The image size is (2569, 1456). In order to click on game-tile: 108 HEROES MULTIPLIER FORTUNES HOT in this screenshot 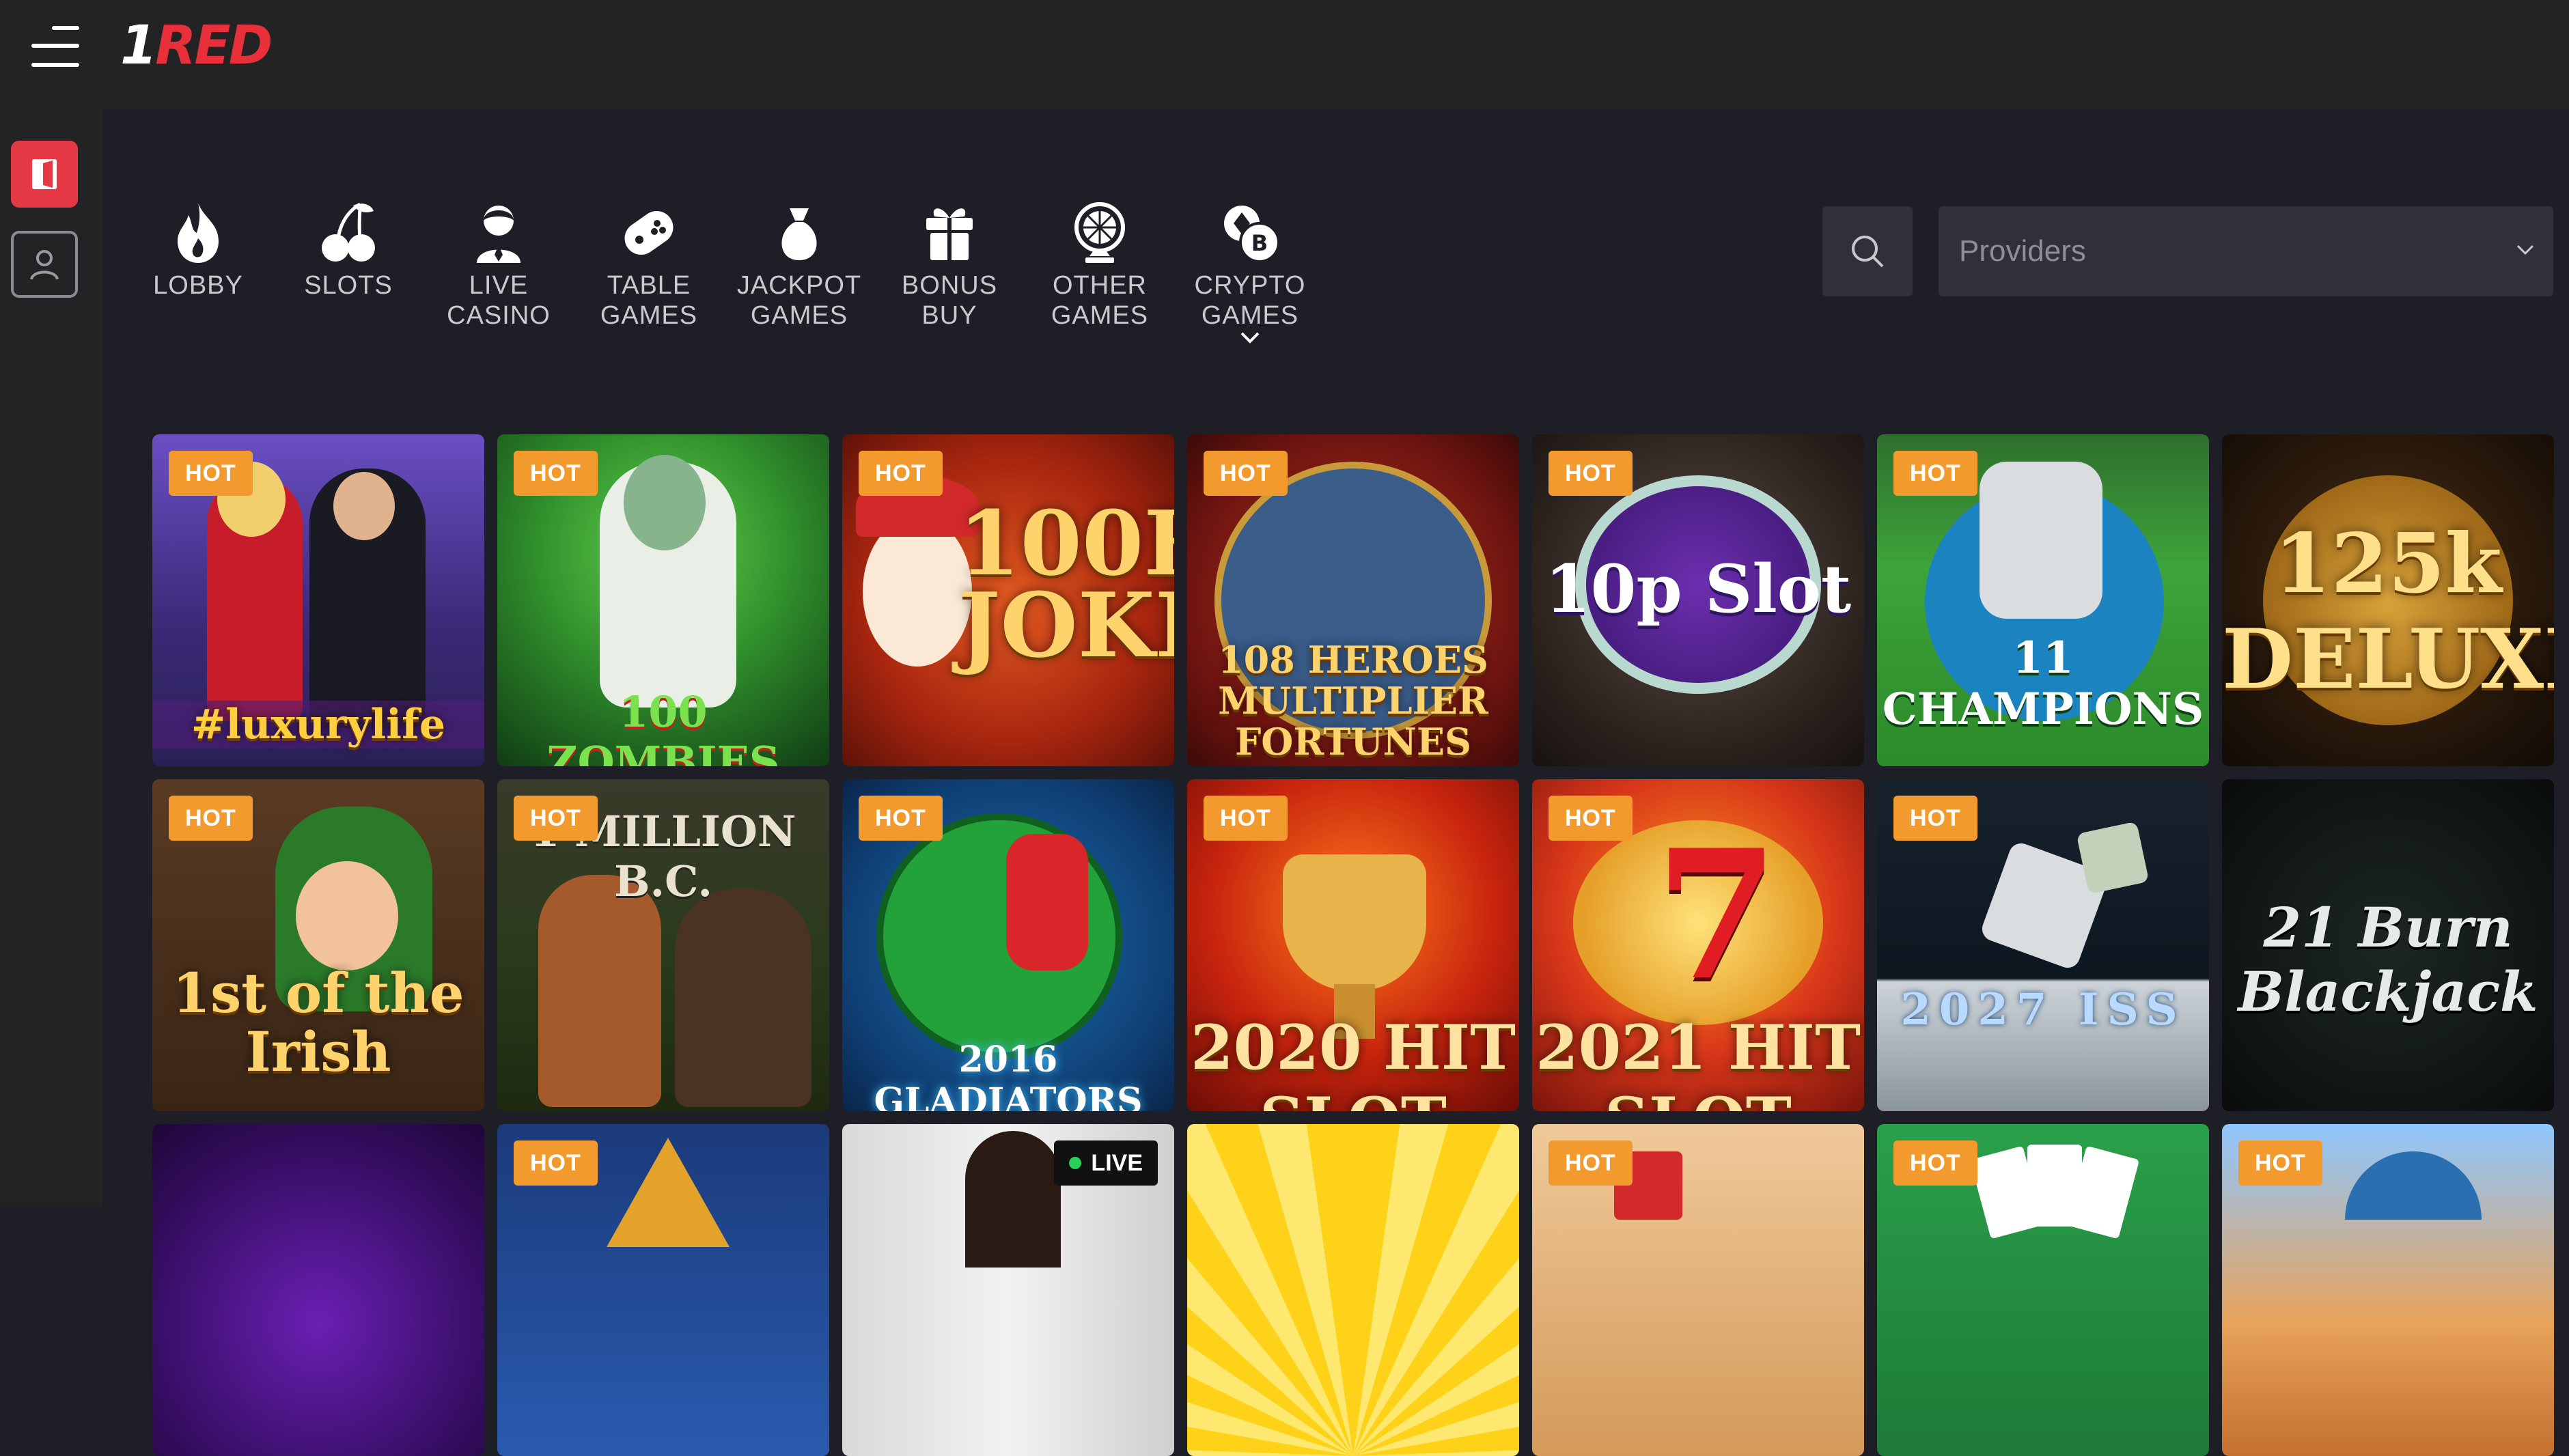, I will do `click(1353, 600)`.